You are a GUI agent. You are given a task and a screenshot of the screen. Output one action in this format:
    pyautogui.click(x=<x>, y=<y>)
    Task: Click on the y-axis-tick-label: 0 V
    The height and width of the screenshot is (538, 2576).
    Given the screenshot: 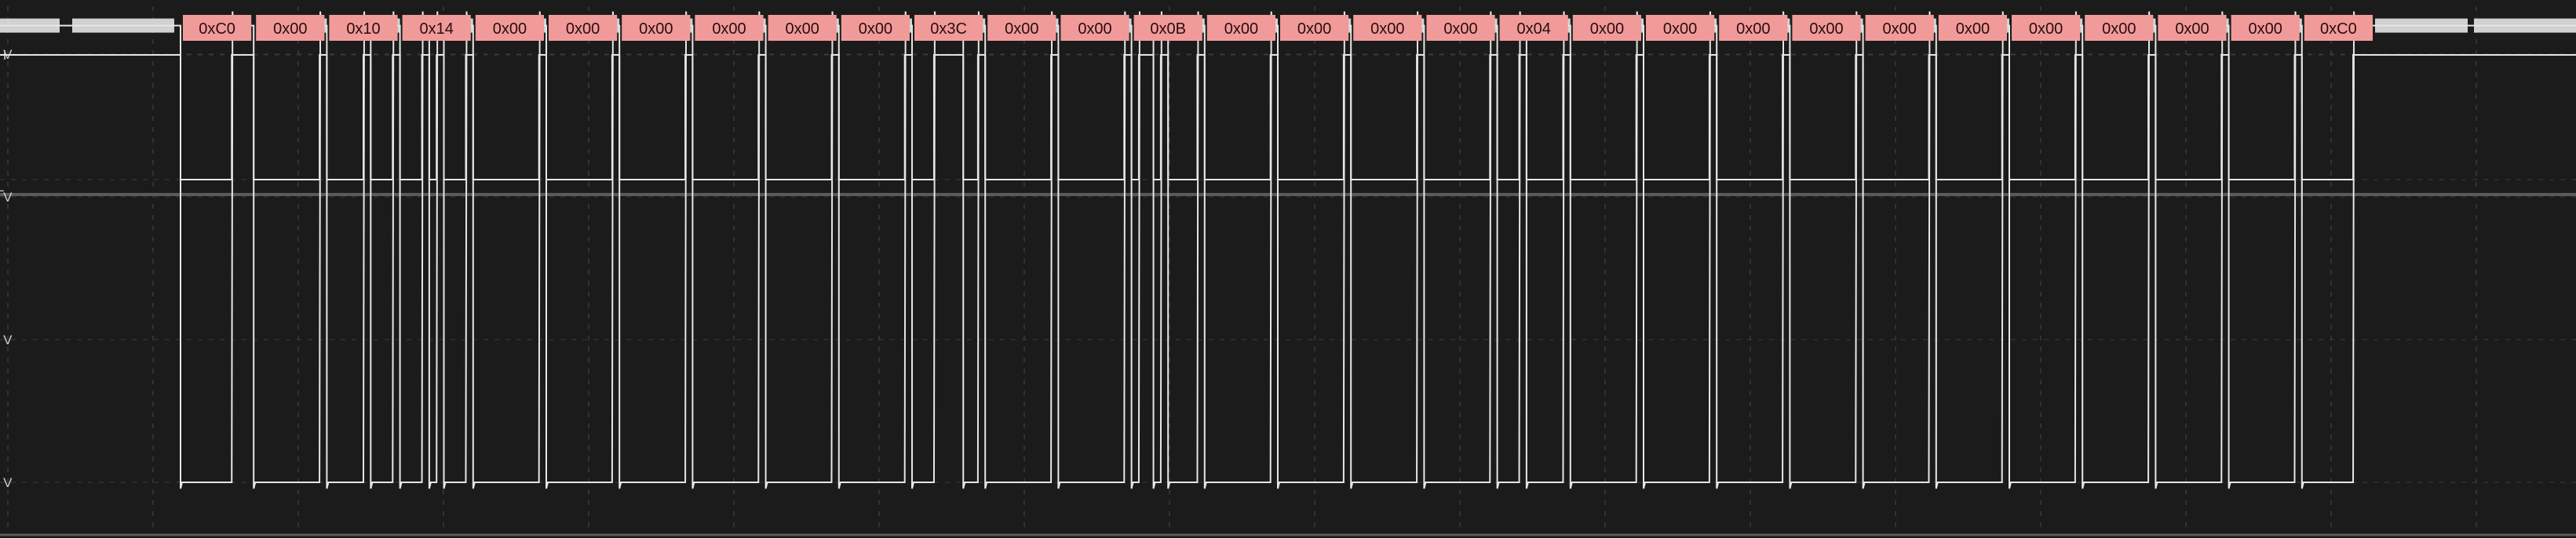 What is the action you would take?
    pyautogui.click(x=6, y=482)
    